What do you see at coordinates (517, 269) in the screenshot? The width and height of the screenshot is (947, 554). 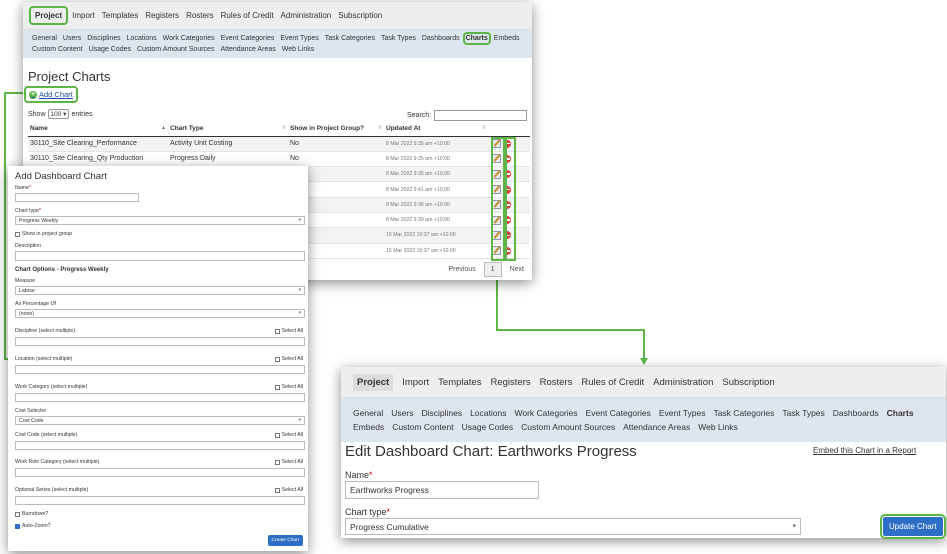 I see `pager-next: Next` at bounding box center [517, 269].